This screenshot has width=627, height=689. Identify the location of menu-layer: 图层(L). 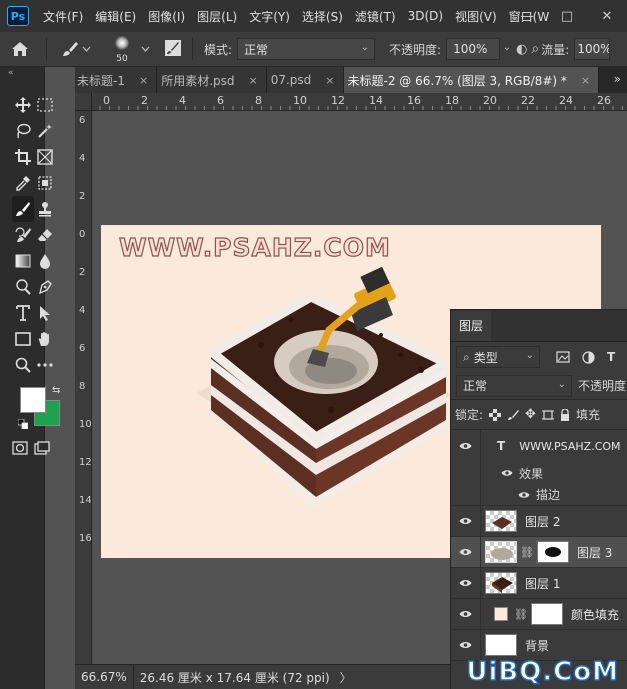
(217, 16).